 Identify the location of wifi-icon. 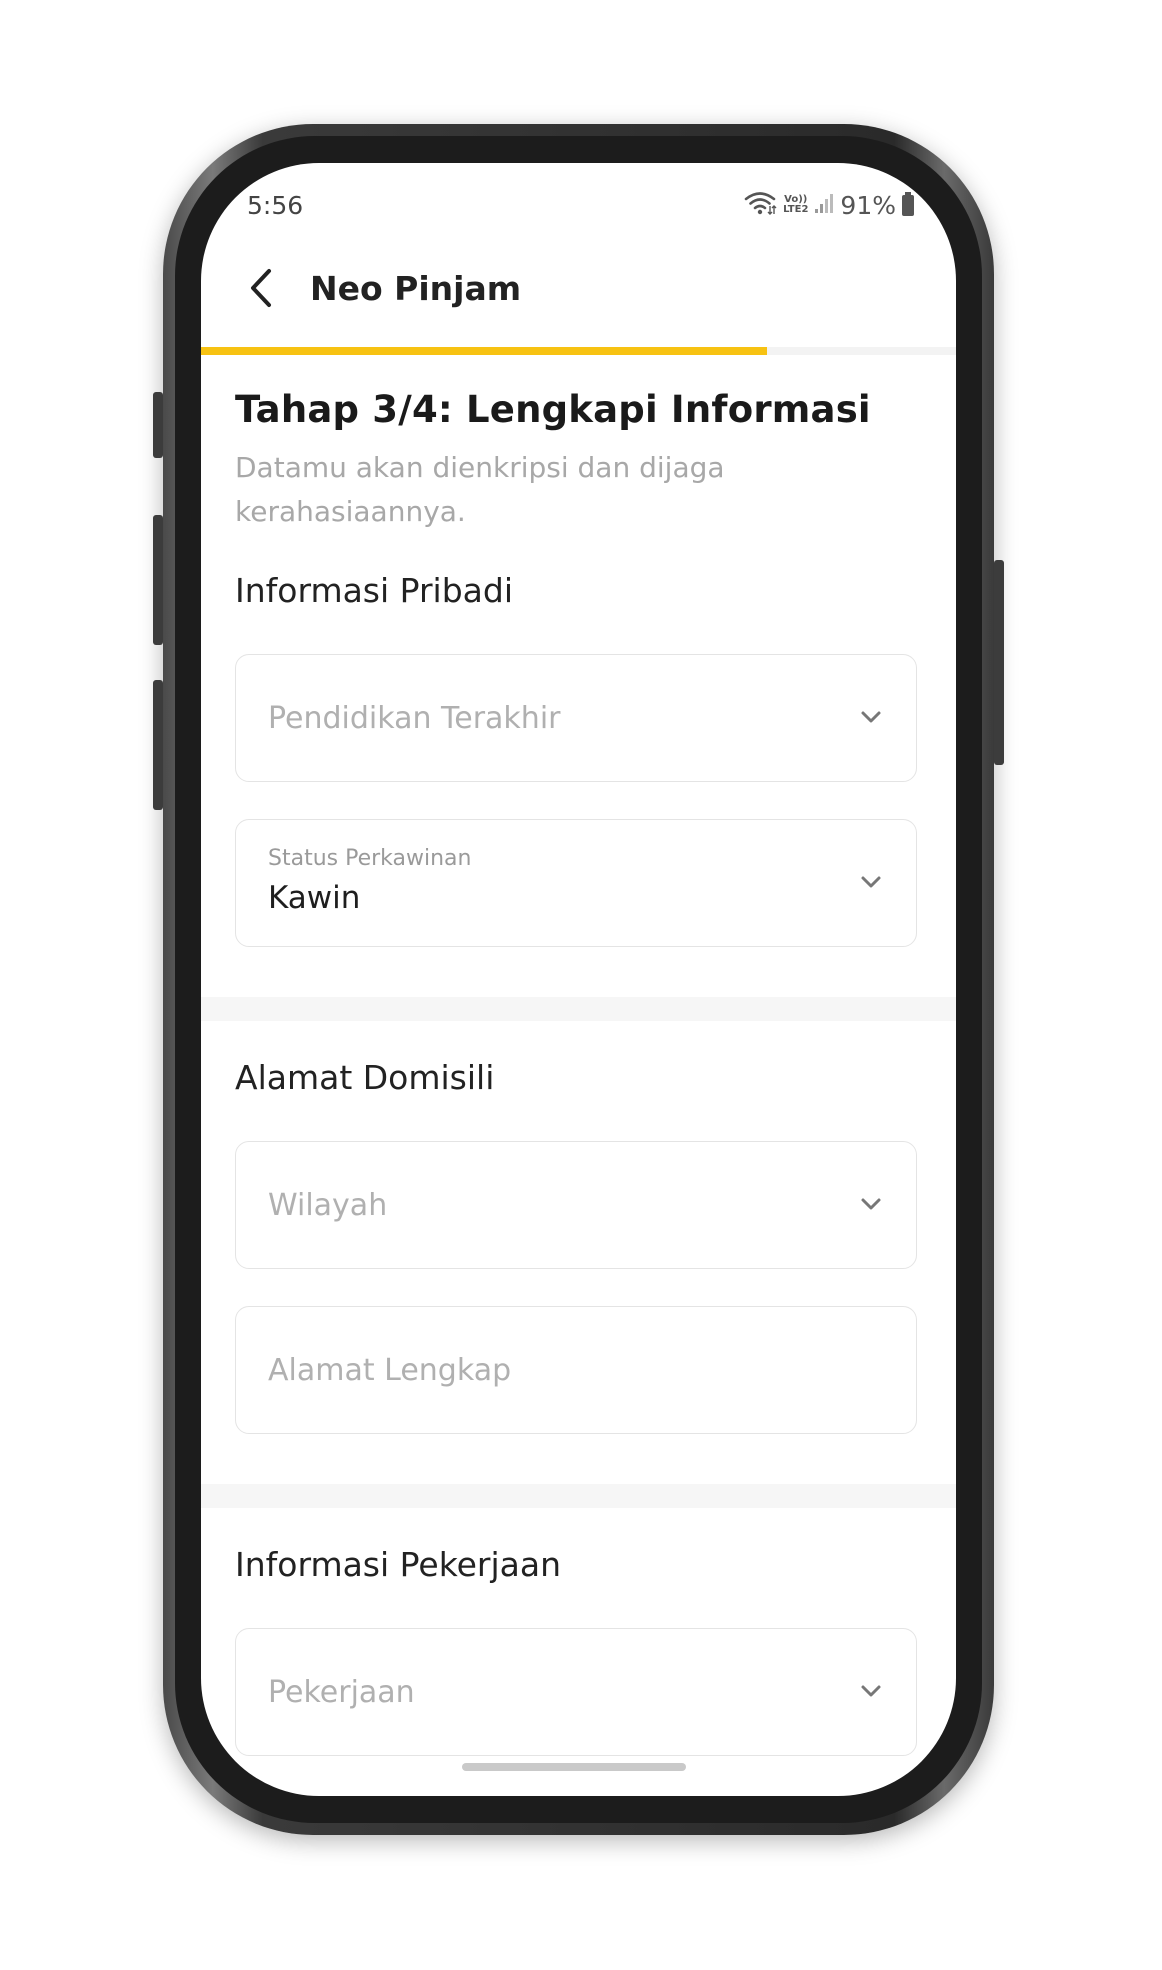
(760, 205).